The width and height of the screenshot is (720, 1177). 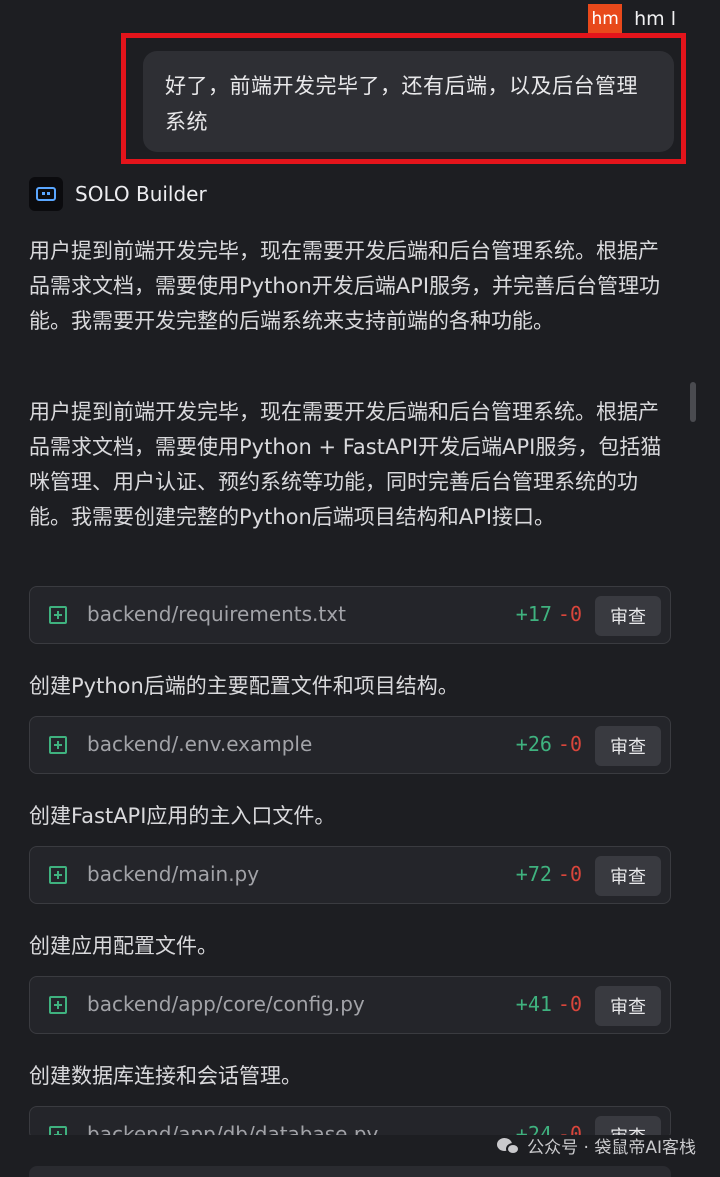 I want to click on step-description: 创建FastAPI应用的主入口文件。, so click(x=182, y=816).